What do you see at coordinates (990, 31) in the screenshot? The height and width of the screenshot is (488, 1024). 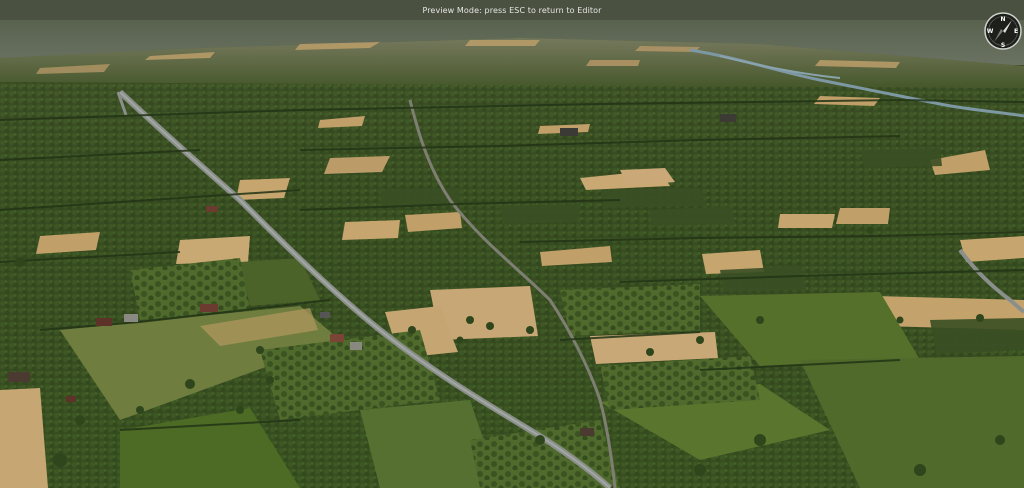 I see `compass-west-label: W` at bounding box center [990, 31].